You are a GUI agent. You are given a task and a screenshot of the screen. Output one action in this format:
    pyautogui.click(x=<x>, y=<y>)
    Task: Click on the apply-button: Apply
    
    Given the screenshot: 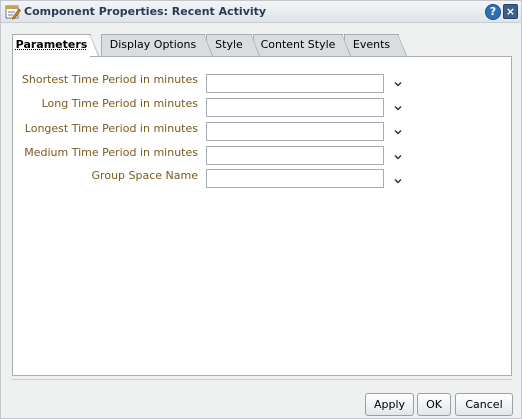 What is the action you would take?
    pyautogui.click(x=389, y=404)
    